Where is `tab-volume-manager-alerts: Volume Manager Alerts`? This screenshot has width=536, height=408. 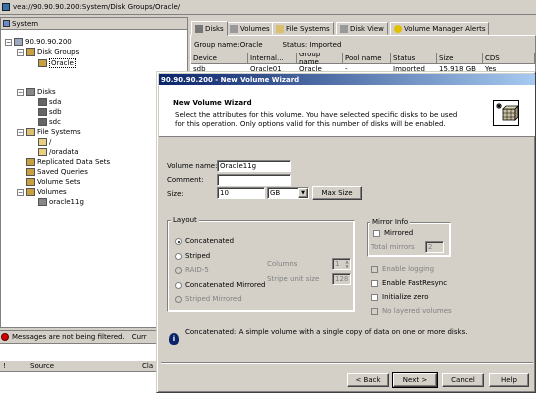
tab-volume-manager-alerts: Volume Manager Alerts is located at coordinates (440, 28).